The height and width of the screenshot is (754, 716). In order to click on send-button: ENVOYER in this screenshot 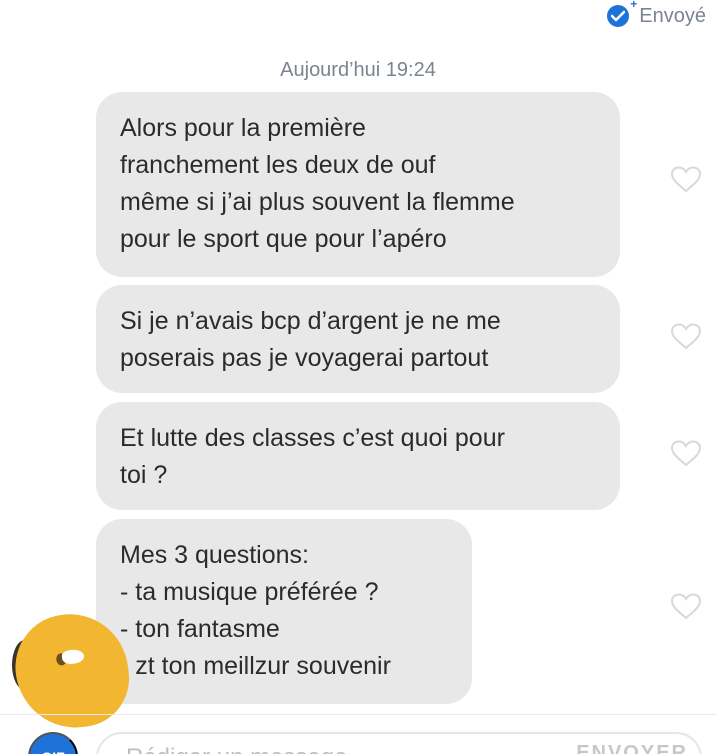, I will do `click(632, 748)`.